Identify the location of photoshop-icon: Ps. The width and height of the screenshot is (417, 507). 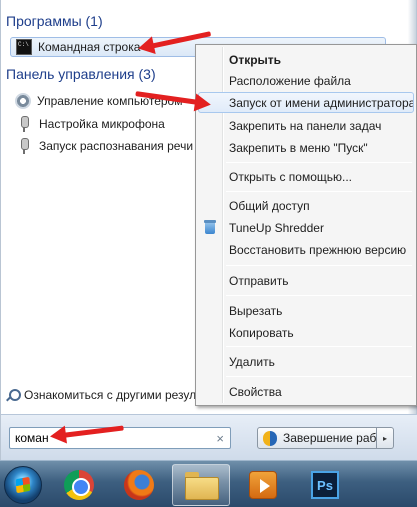
(325, 485).